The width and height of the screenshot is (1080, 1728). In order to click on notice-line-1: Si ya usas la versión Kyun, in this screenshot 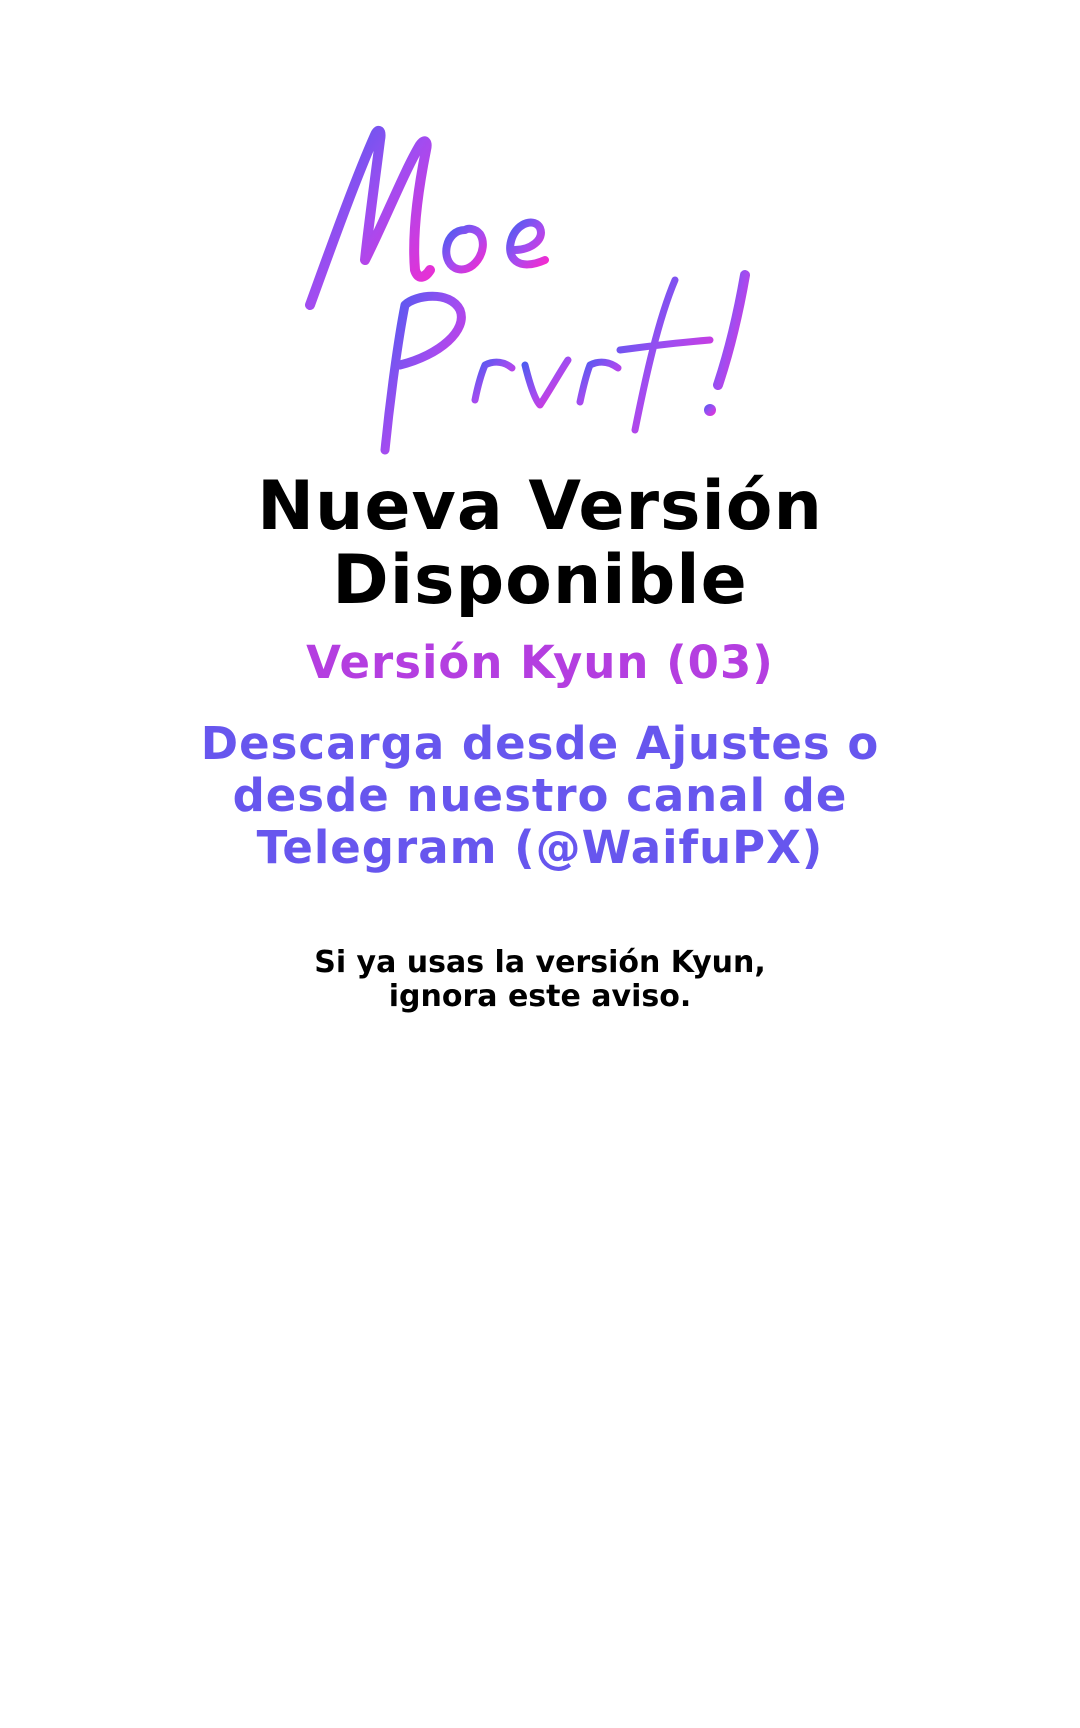, I will do `click(540, 962)`.